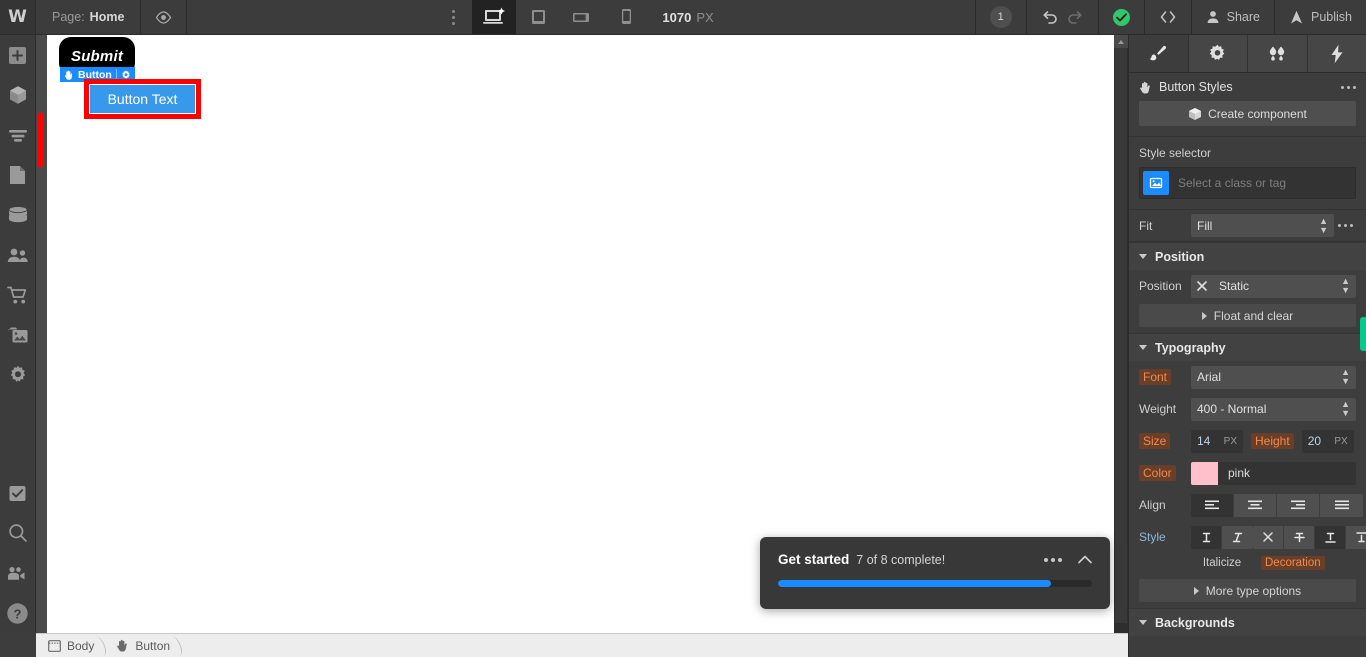 Image resolution: width=1366 pixels, height=657 pixels. Describe the element at coordinates (1120, 17) in the screenshot. I see `save-status` at that location.